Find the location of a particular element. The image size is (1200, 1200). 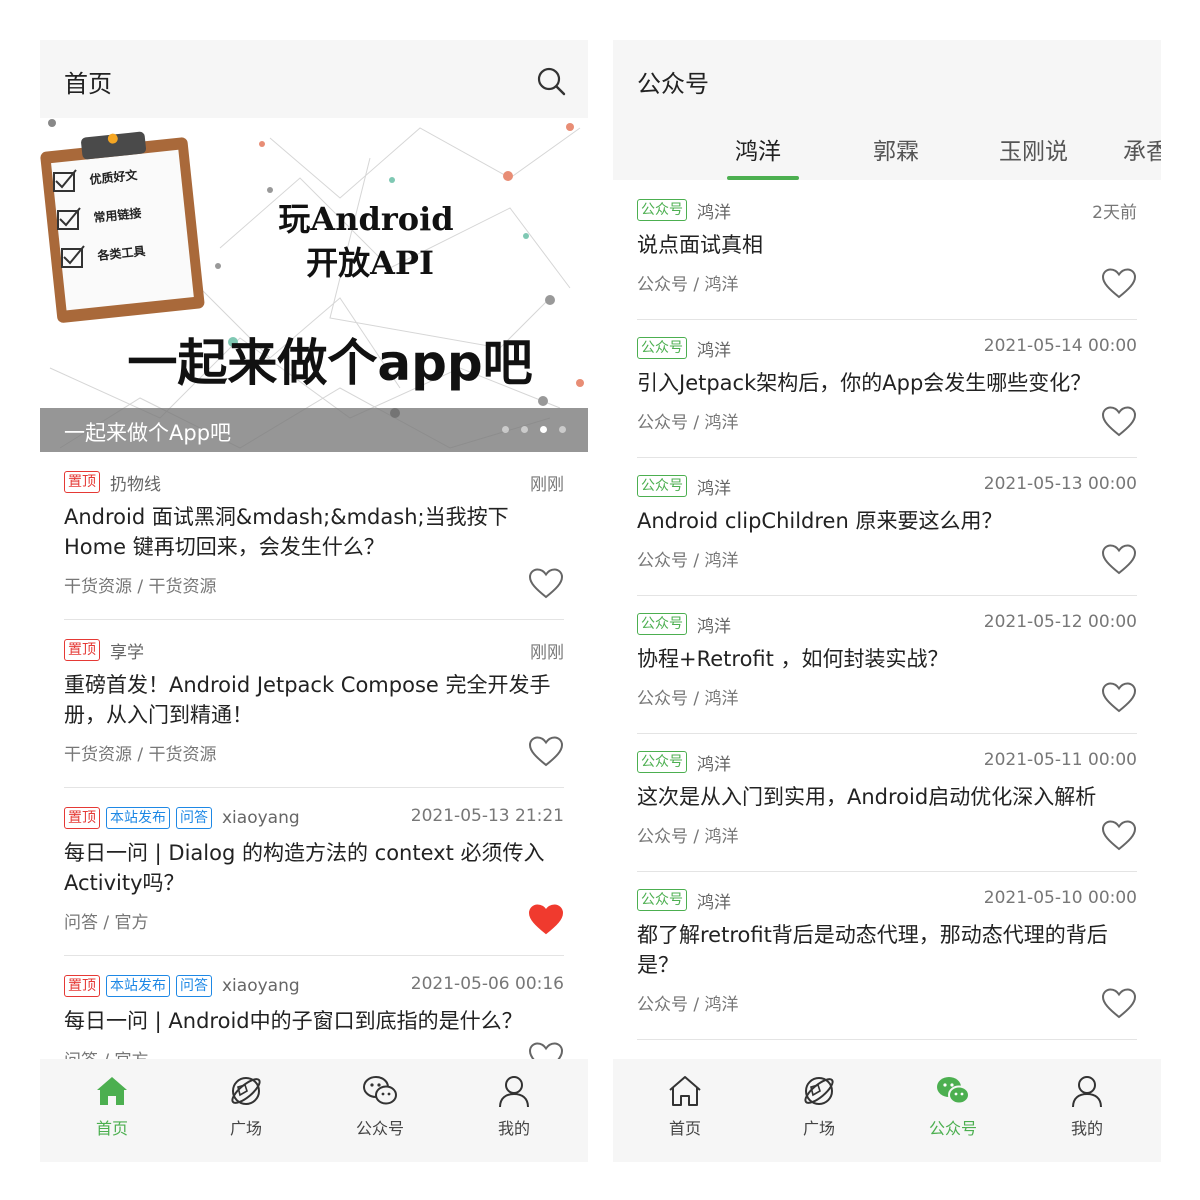

home-titlebar: 首页 is located at coordinates (314, 79).